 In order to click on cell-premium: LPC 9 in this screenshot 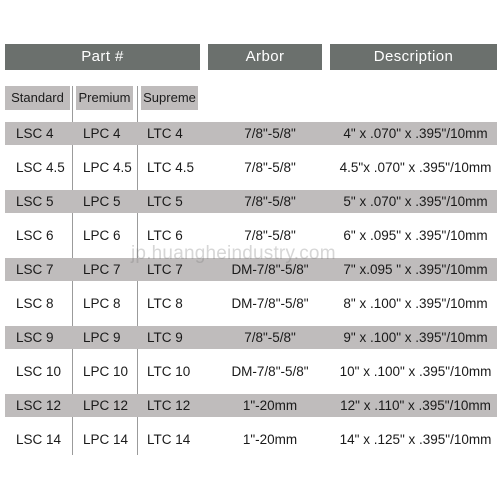, I will do `click(102, 337)`.